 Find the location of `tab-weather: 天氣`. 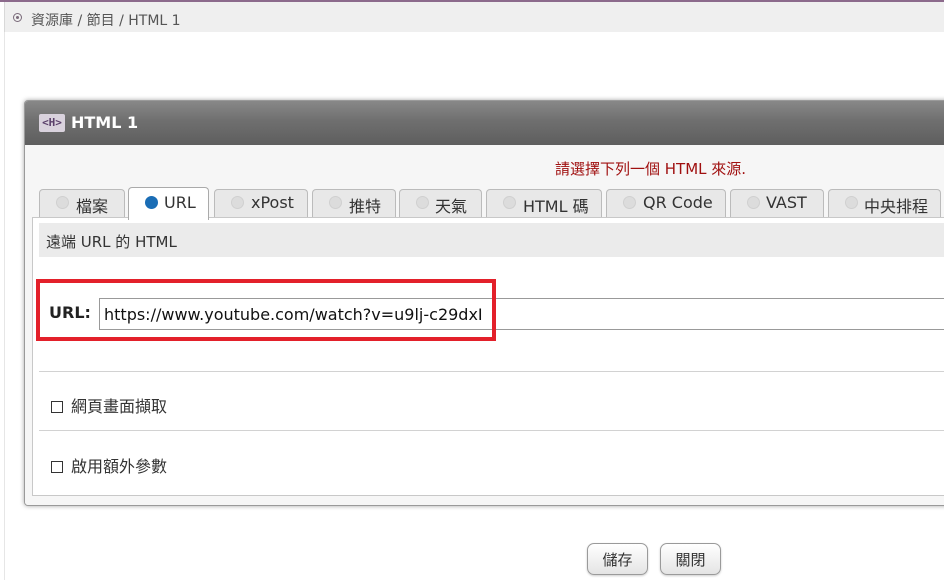

tab-weather: 天氣 is located at coordinates (440, 203).